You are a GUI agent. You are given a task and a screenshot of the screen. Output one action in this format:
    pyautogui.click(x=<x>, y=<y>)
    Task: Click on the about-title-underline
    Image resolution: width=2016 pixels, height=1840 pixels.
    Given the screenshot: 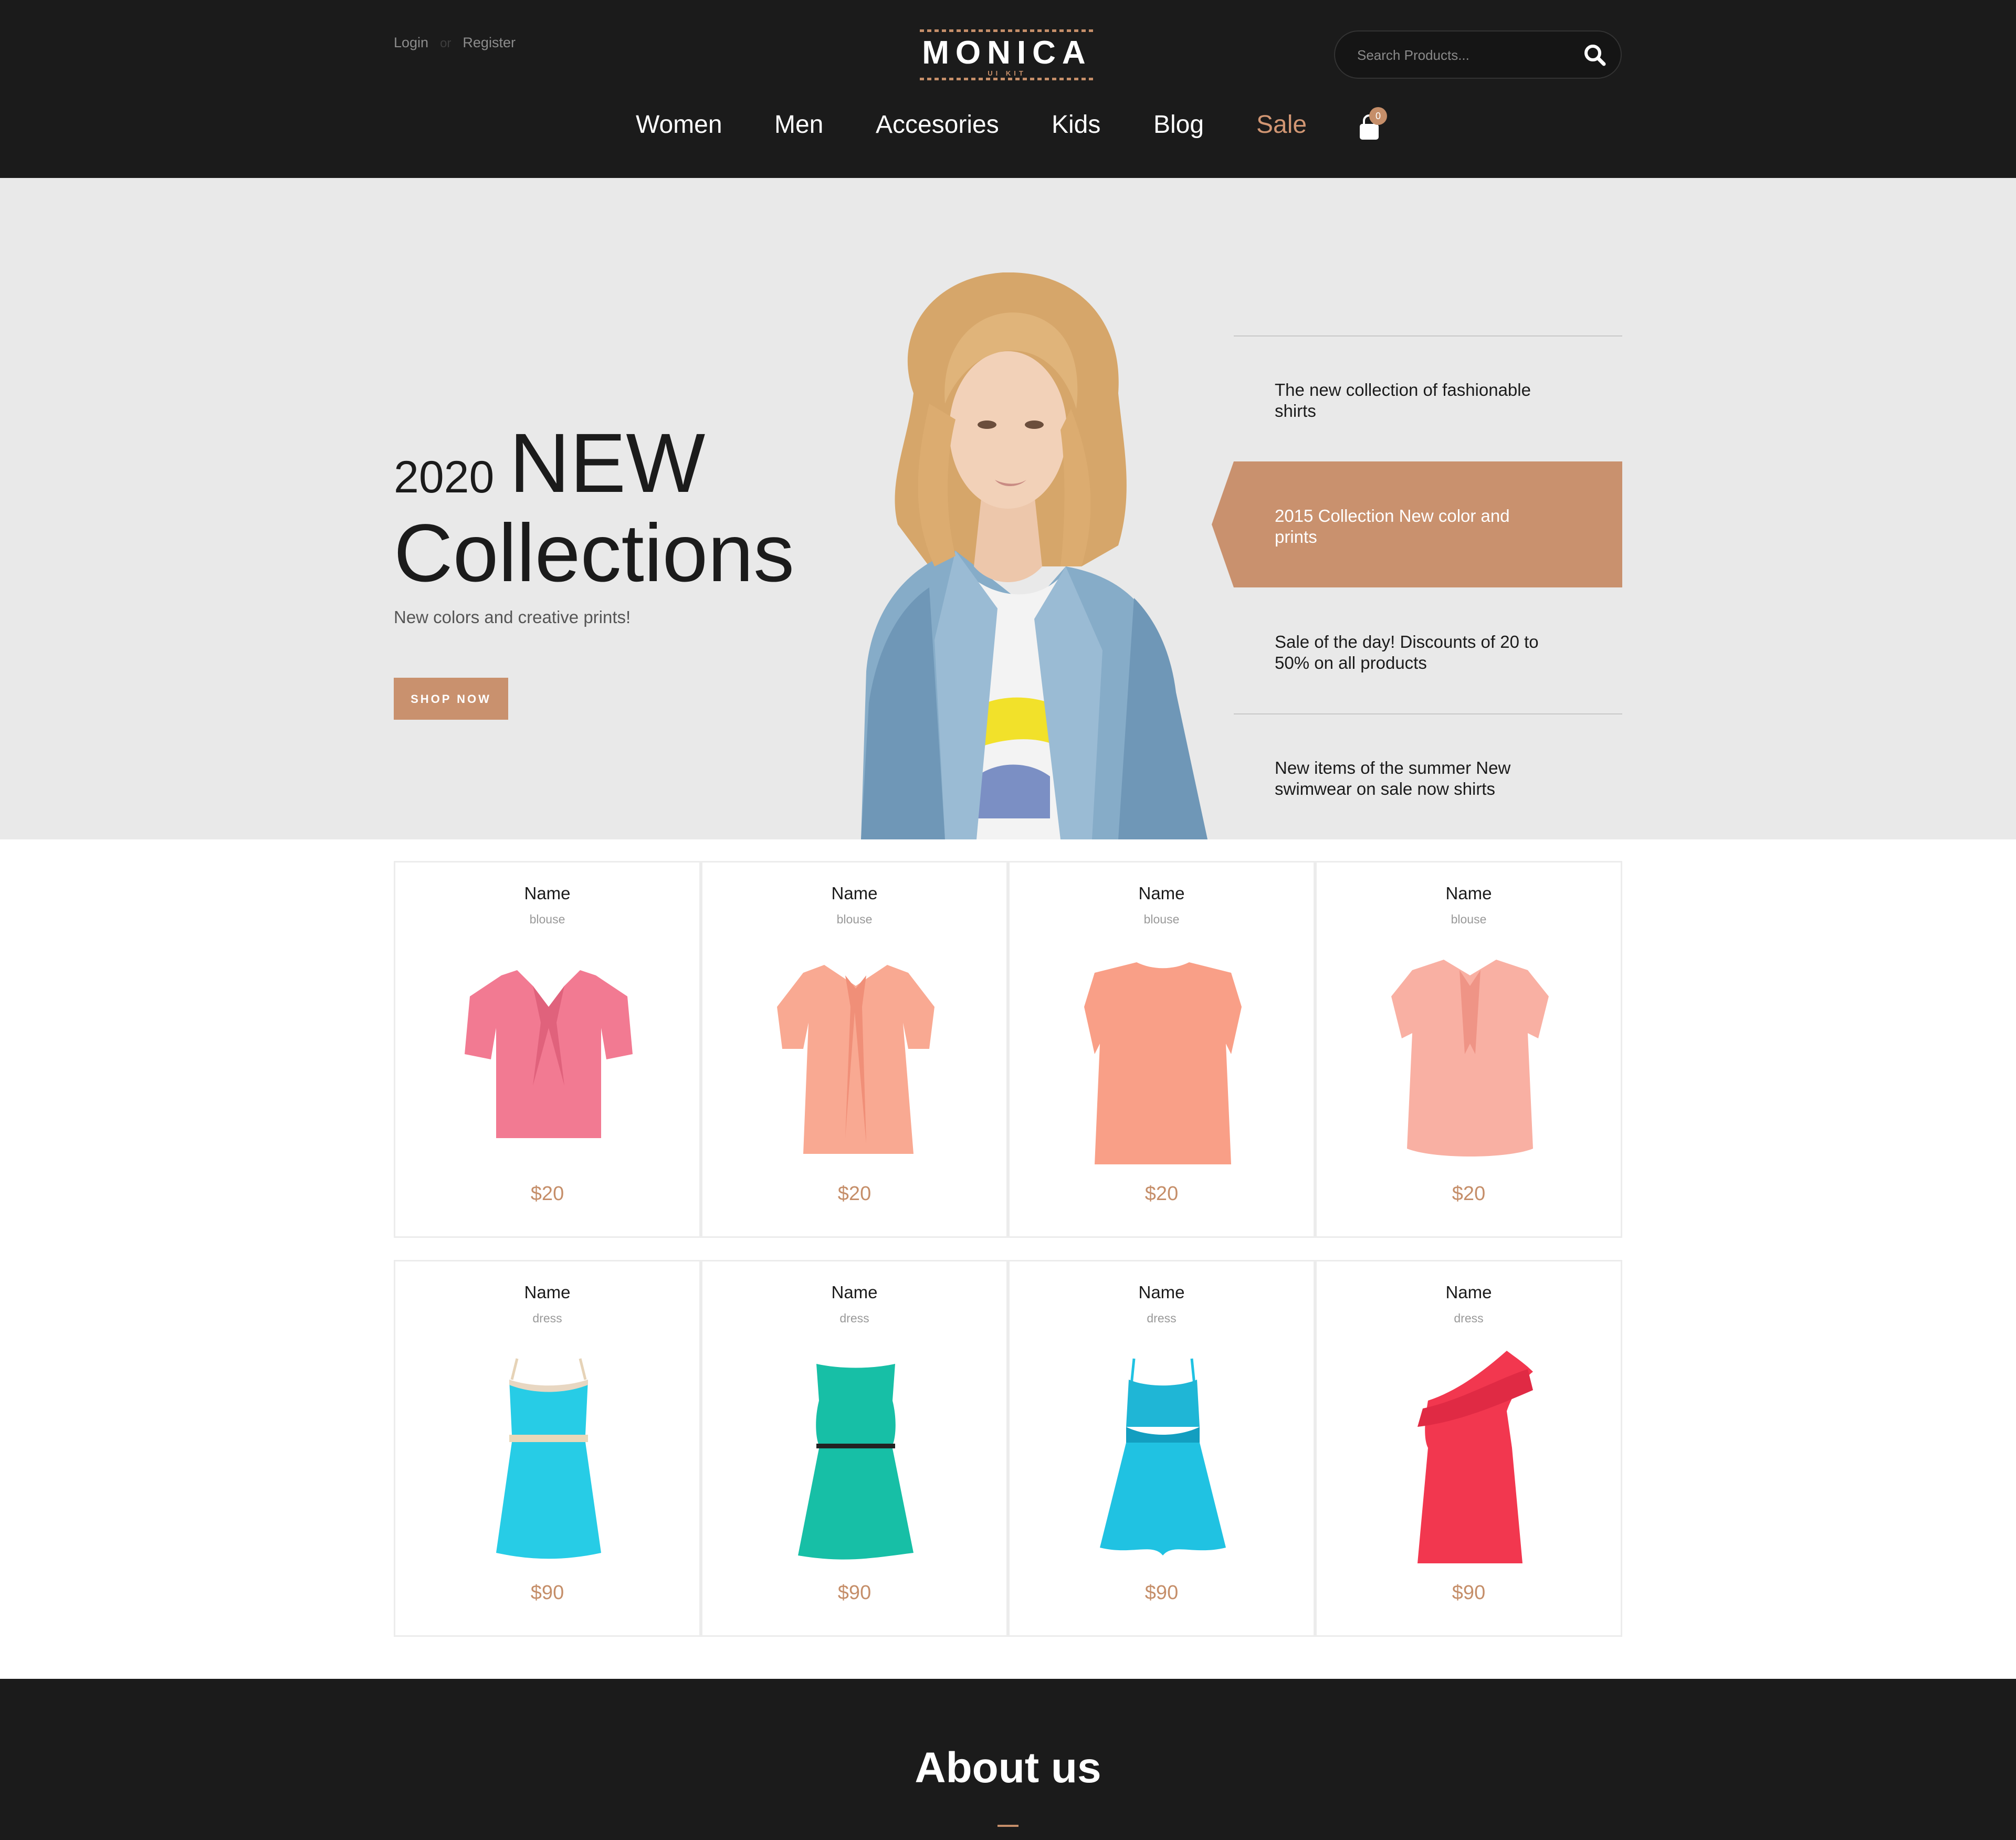 What is the action you would take?
    pyautogui.click(x=1008, y=1826)
    